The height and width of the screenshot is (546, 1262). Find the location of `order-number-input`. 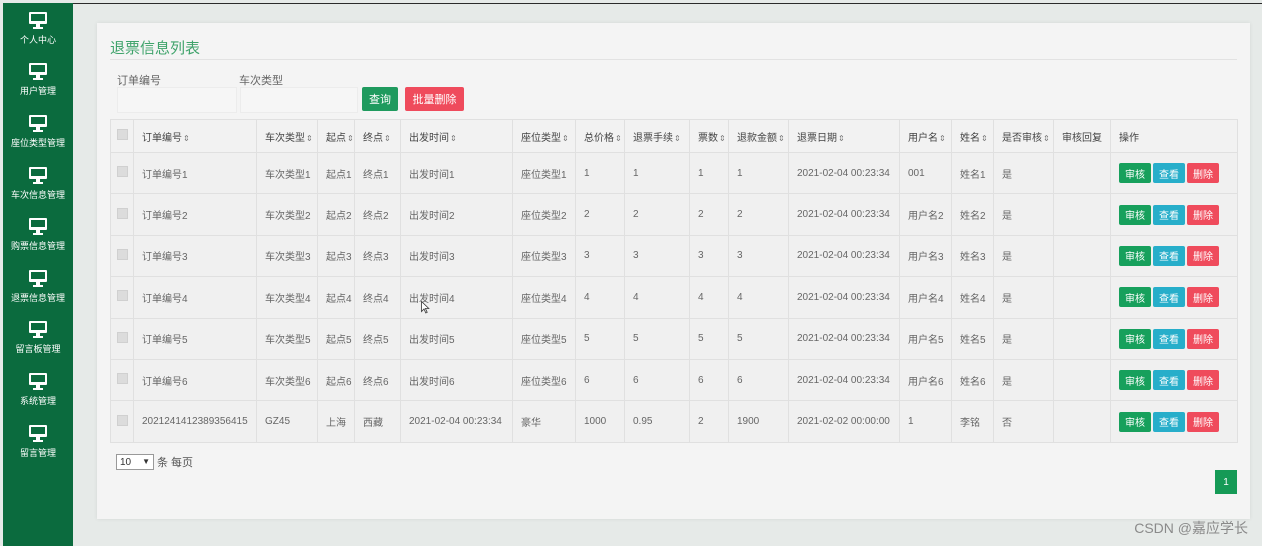

order-number-input is located at coordinates (177, 100).